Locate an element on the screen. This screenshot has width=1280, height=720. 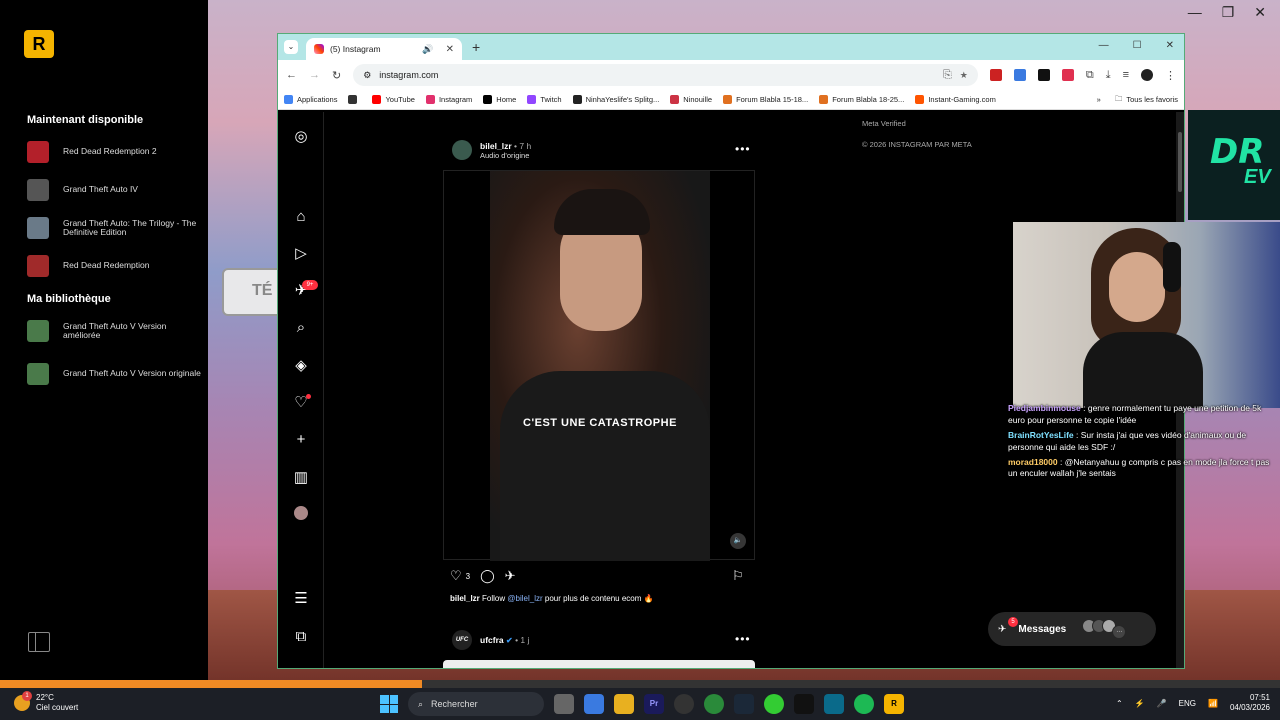
rockstar-logo-icon: R is located at coordinates (39, 44).